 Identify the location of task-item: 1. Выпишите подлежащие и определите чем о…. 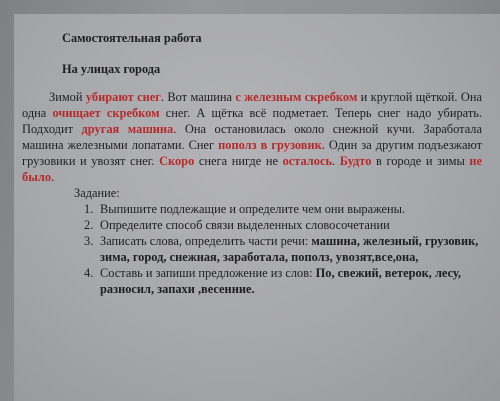
(283, 209).